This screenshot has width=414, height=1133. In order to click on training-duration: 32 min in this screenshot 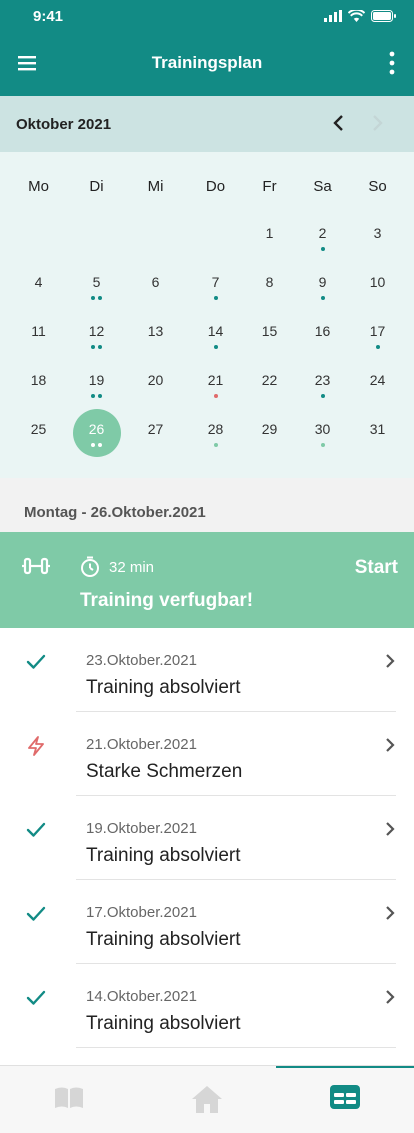, I will do `click(132, 567)`.